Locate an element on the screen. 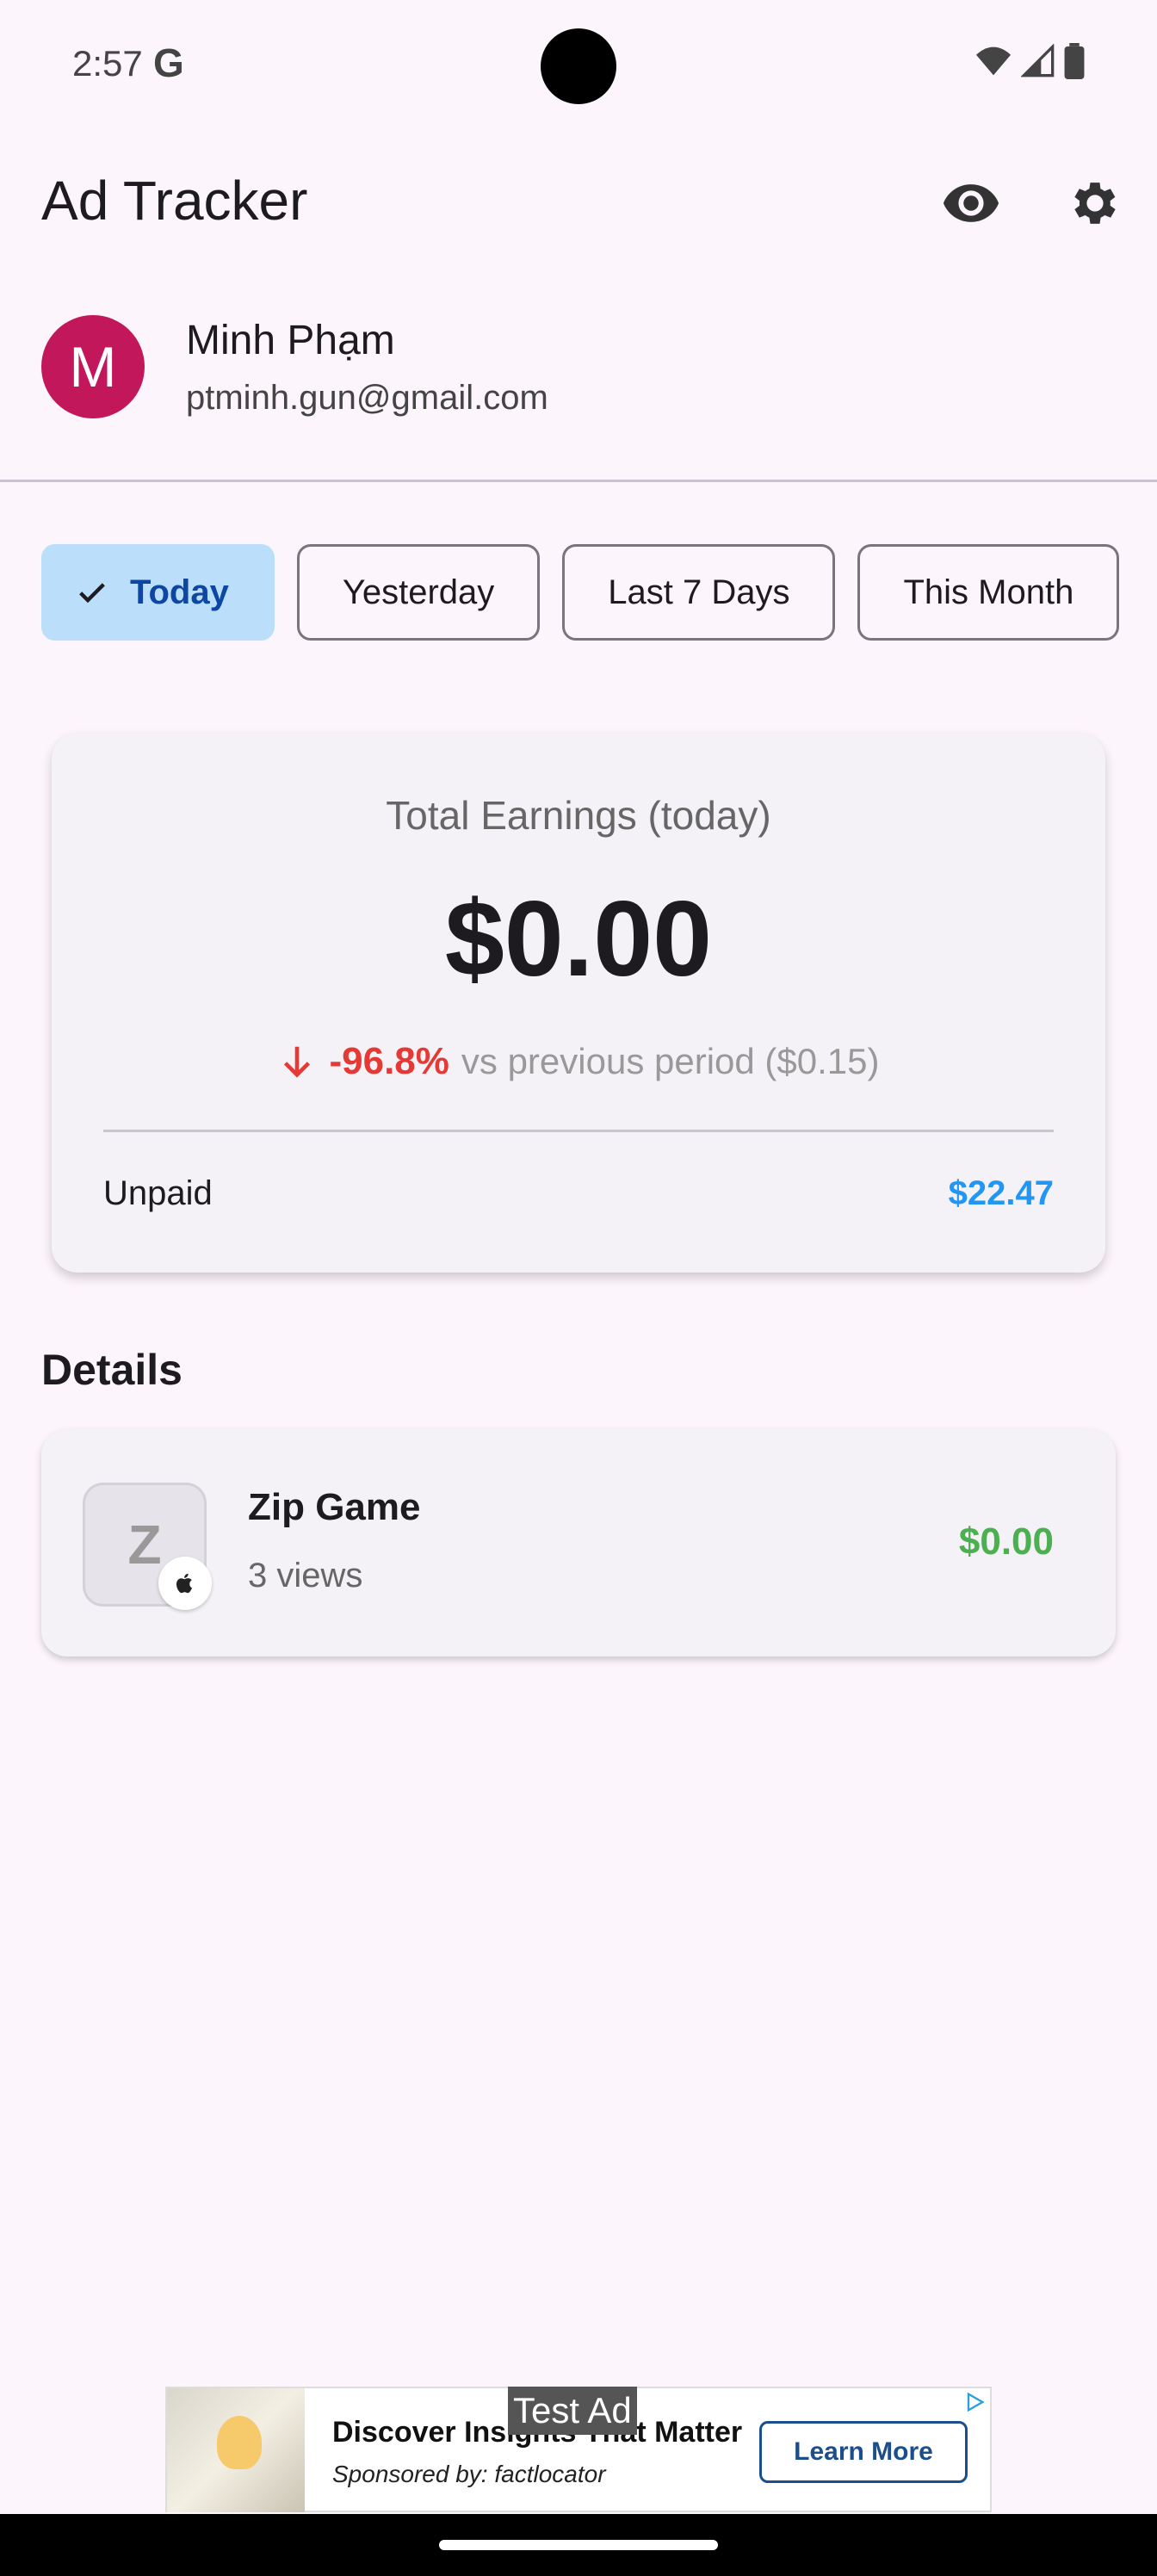 This screenshot has height=2576, width=1157. ad-choices-icon is located at coordinates (974, 2402).